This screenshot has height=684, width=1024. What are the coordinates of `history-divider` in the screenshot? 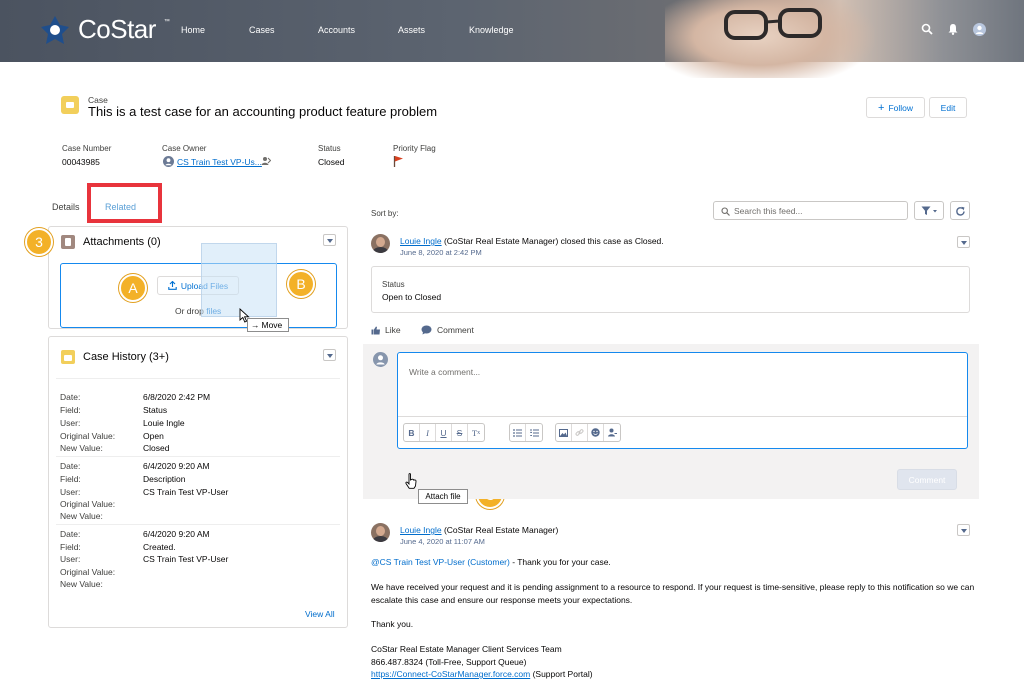 It's located at (198, 524).